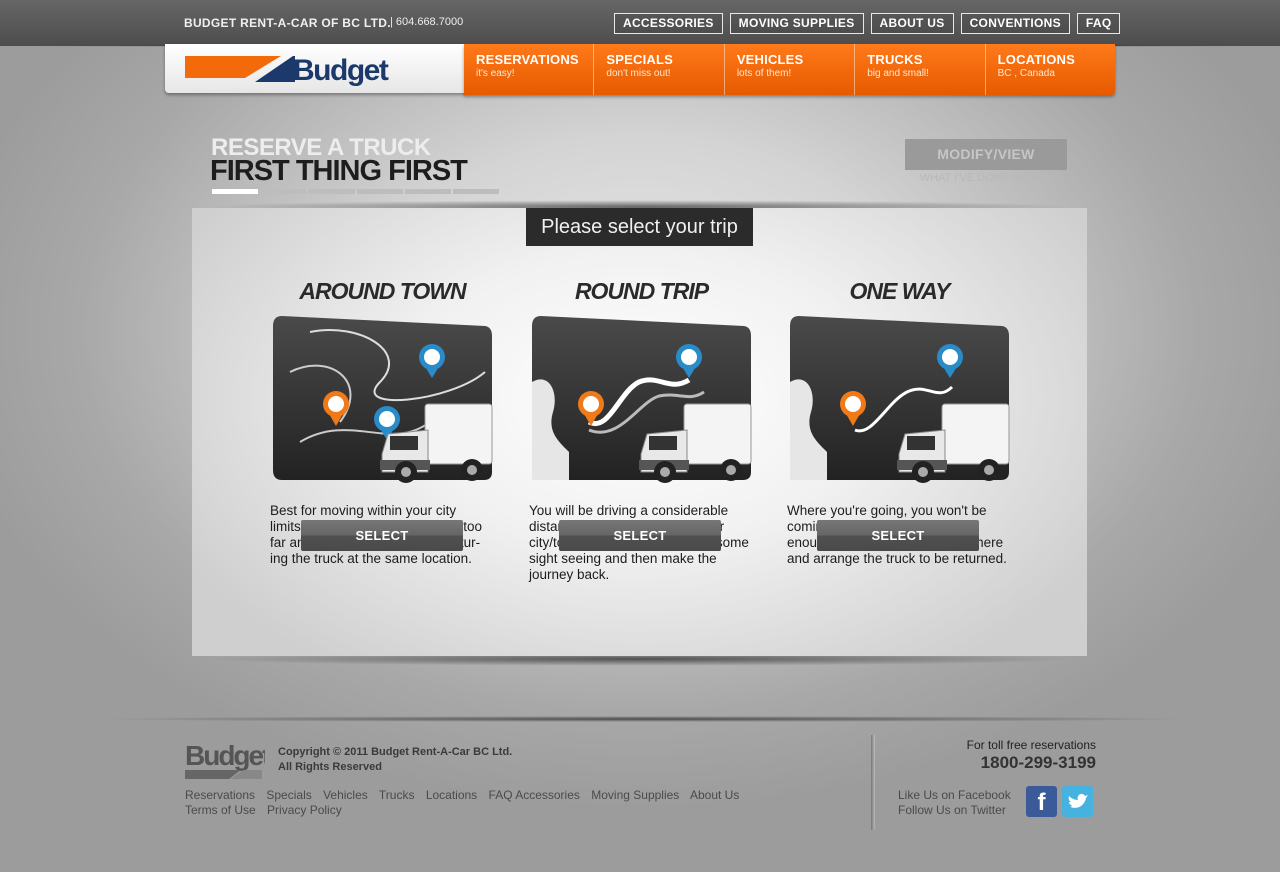 This screenshot has height=872, width=1280. What do you see at coordinates (304, 810) in the screenshot?
I see `footer-link-privacy: Privacy Policy` at bounding box center [304, 810].